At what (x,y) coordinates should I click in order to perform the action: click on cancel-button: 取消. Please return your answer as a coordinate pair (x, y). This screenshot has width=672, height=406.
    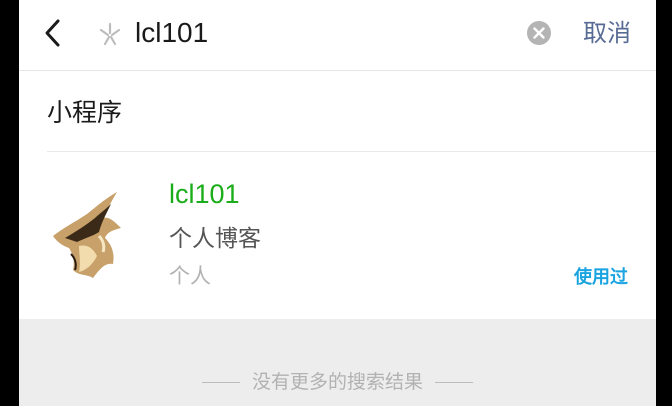
    Looking at the image, I should click on (607, 33).